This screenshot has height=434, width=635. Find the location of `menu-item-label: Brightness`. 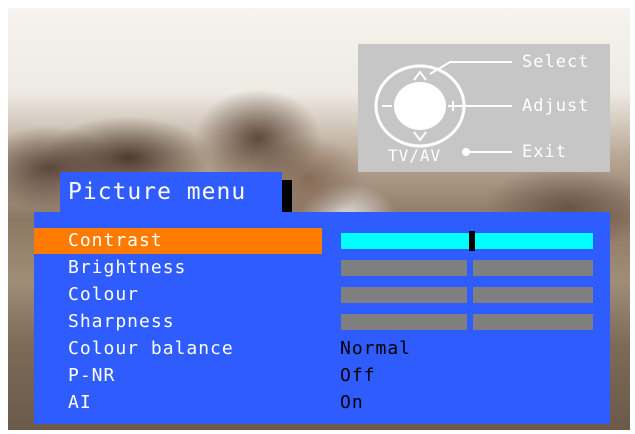

menu-item-label: Brightness is located at coordinates (127, 267).